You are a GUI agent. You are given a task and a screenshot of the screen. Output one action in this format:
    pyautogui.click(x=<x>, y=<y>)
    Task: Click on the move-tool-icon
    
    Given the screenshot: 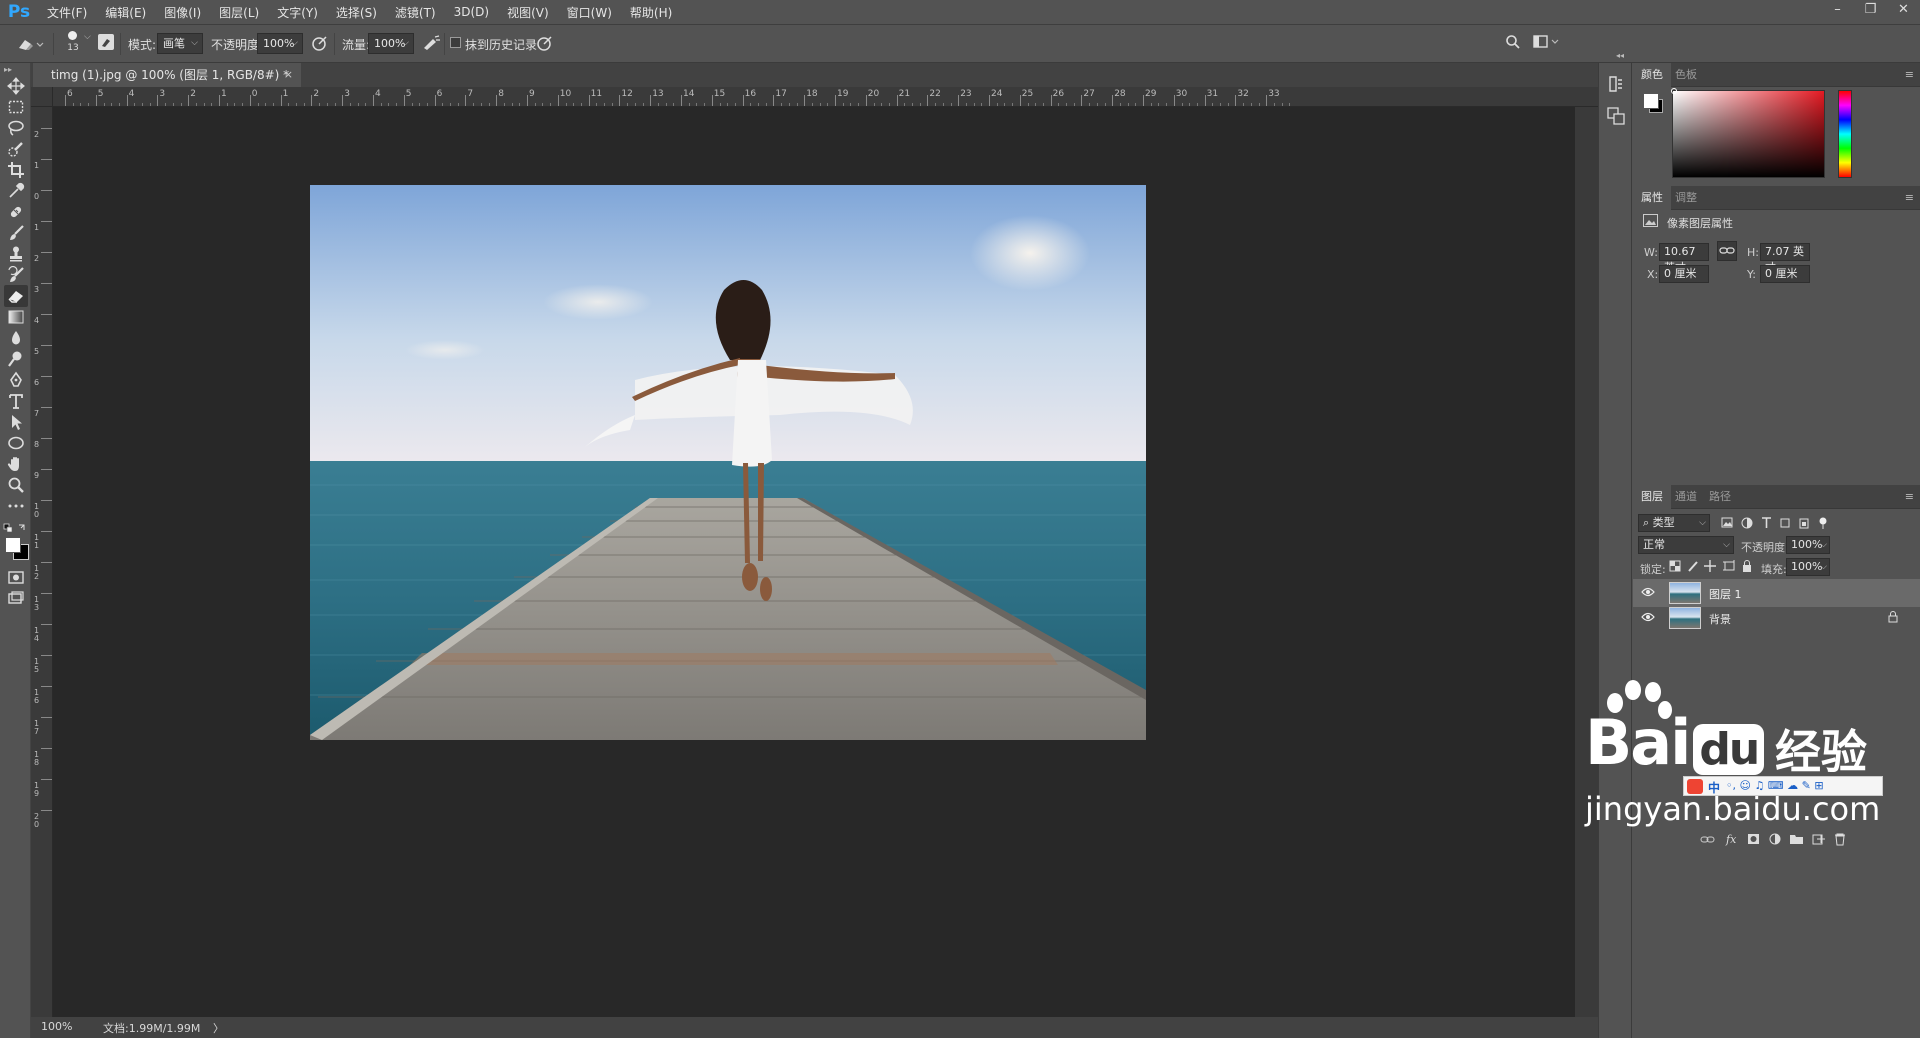 What is the action you would take?
    pyautogui.click(x=16, y=86)
    